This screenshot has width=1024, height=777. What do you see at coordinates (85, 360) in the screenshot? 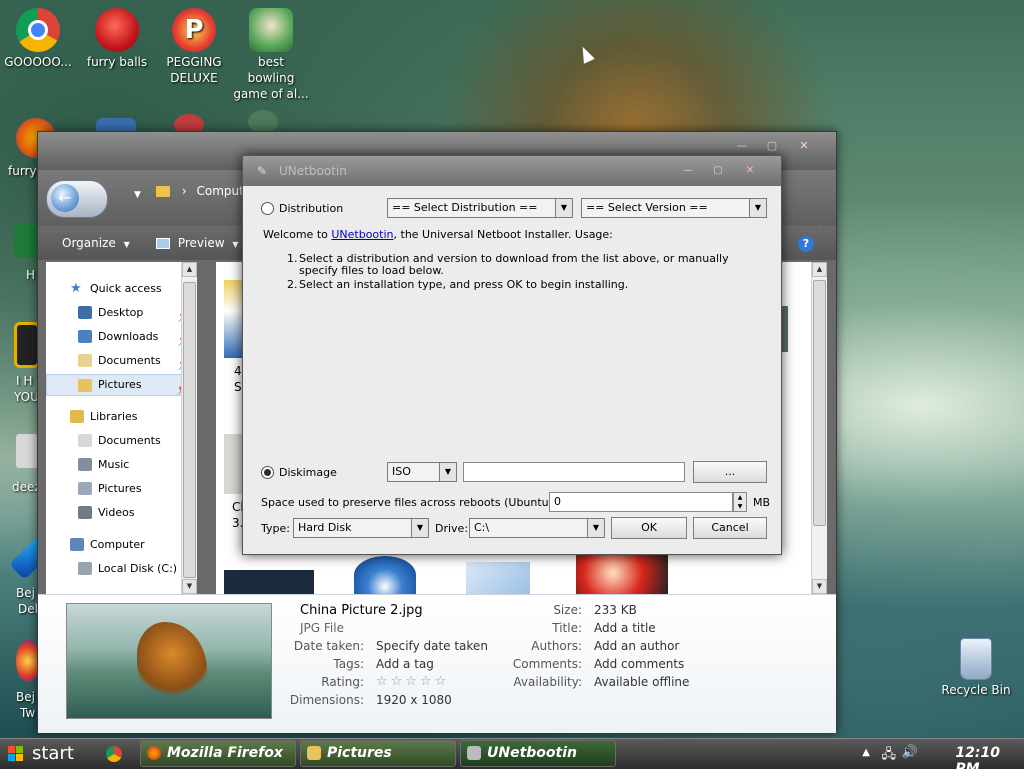
I see `documents-icon` at bounding box center [85, 360].